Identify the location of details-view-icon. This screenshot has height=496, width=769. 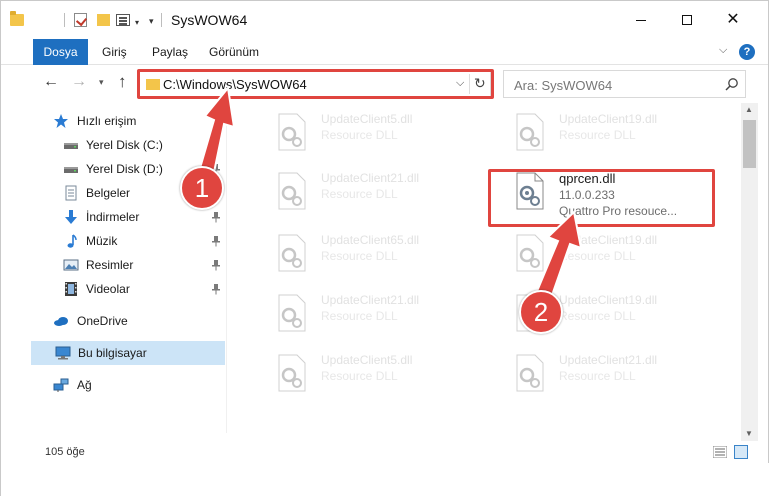
(720, 452).